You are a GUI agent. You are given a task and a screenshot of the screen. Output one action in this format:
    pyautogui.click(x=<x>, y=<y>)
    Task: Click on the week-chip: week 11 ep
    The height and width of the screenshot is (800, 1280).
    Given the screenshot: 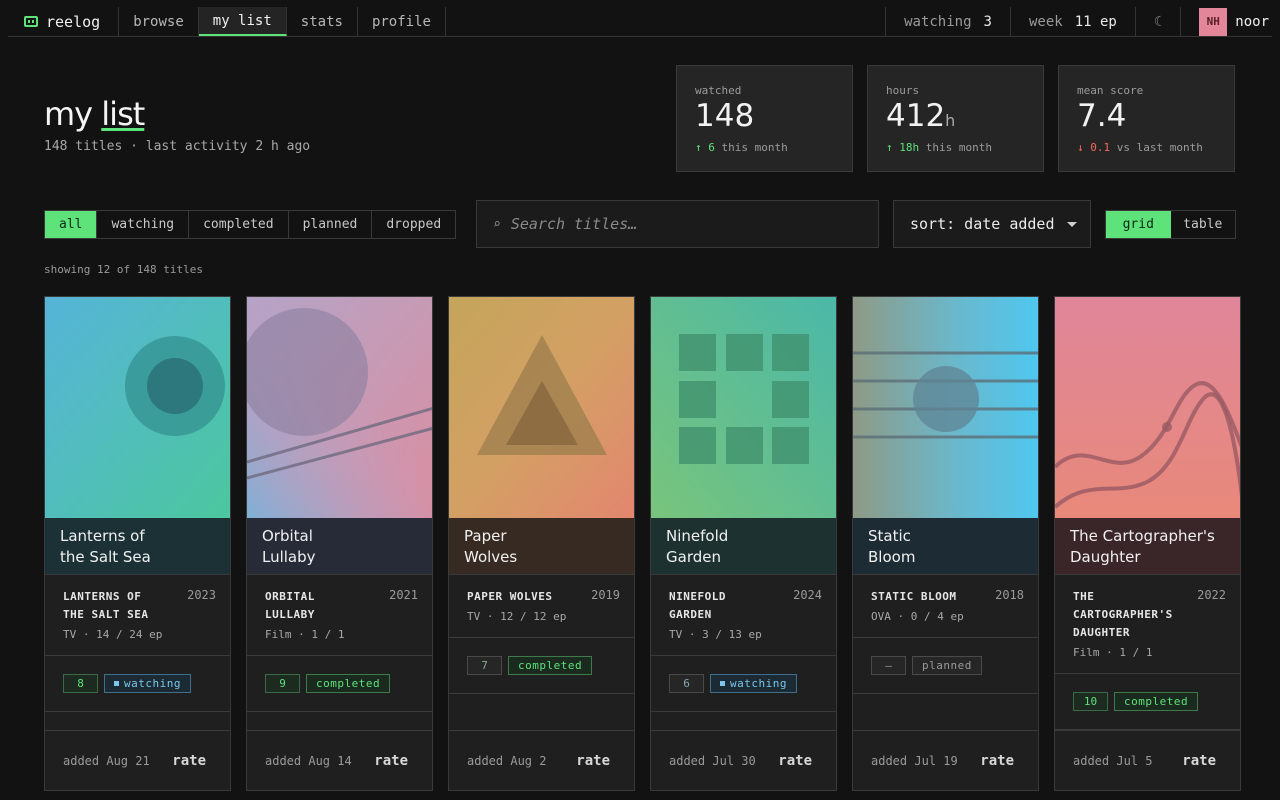 What is the action you would take?
    pyautogui.click(x=1072, y=21)
    